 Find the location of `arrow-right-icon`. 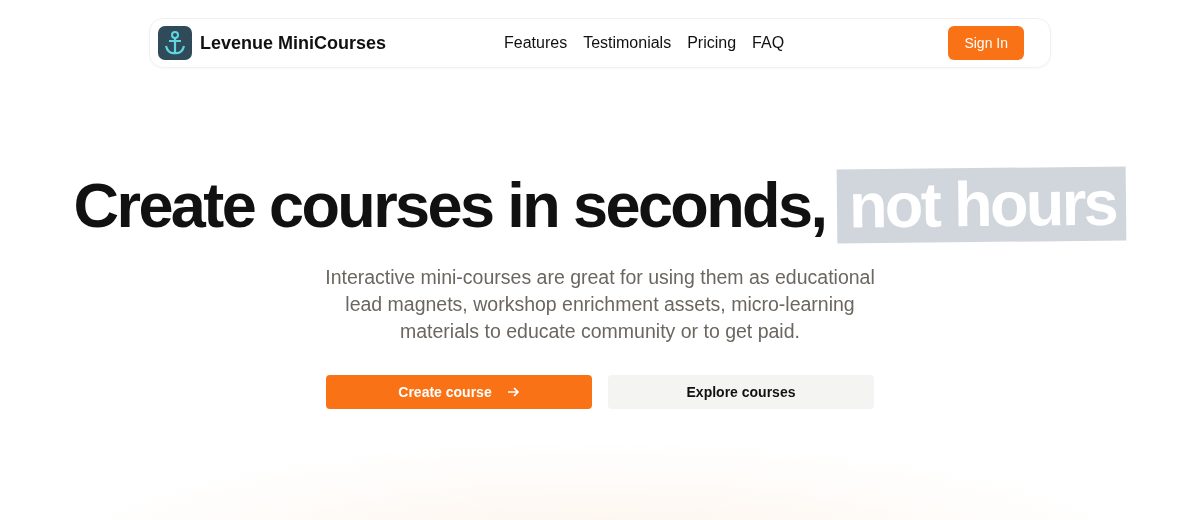

arrow-right-icon is located at coordinates (512, 392).